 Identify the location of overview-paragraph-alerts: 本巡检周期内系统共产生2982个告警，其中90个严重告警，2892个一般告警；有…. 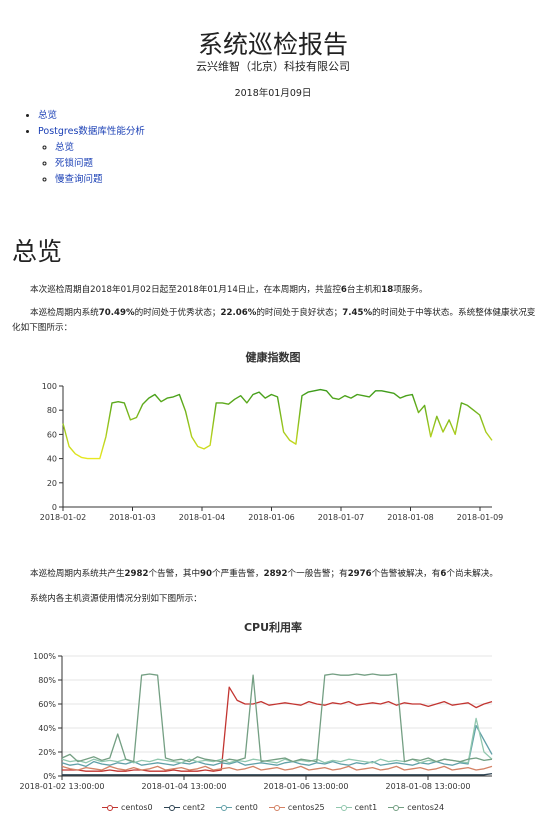
(264, 574).